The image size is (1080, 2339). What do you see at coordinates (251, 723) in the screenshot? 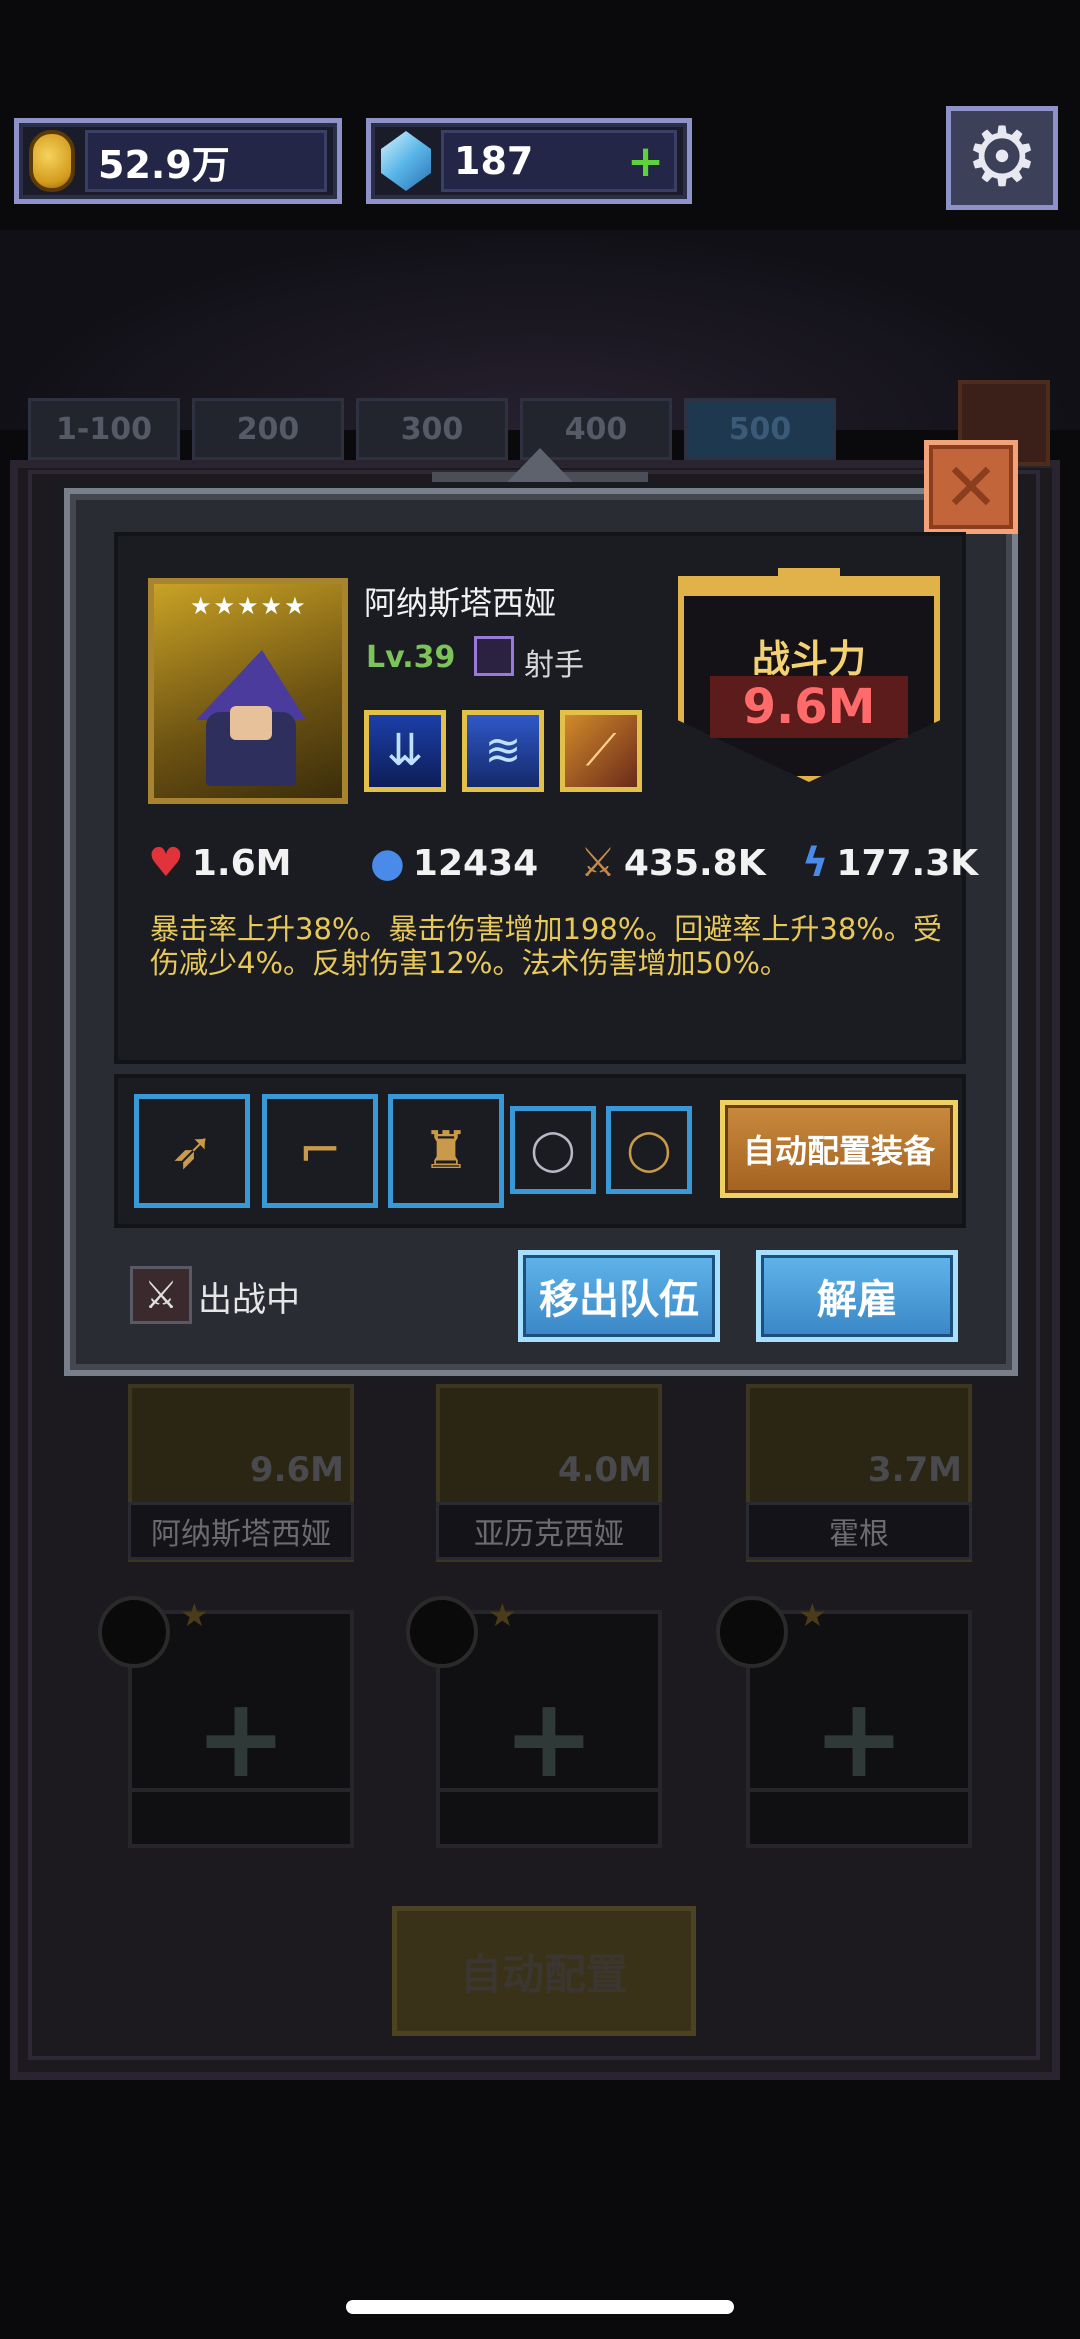
I see `wizard-face` at bounding box center [251, 723].